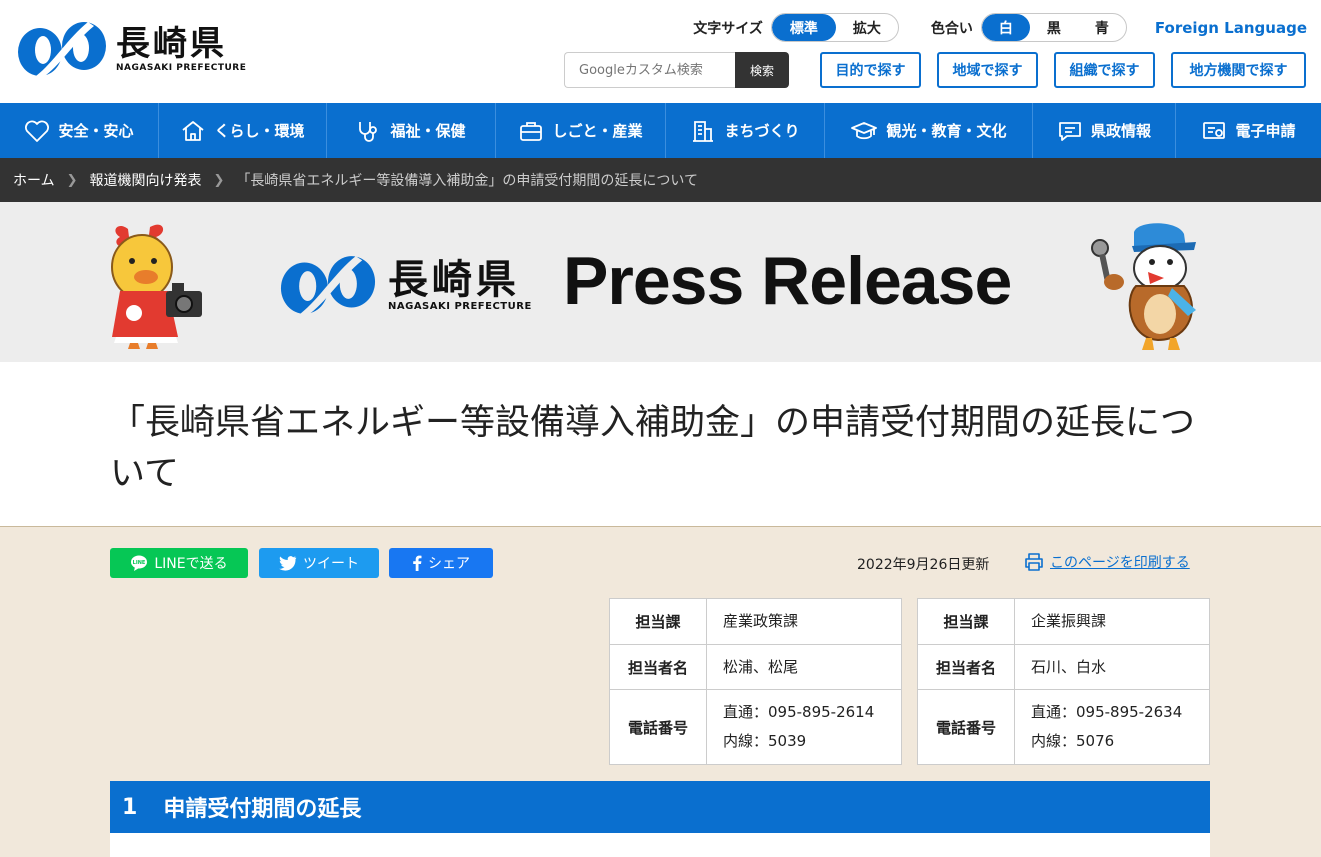  What do you see at coordinates (923, 565) in the screenshot?
I see `updated-date: 2022年9月26日更新` at bounding box center [923, 565].